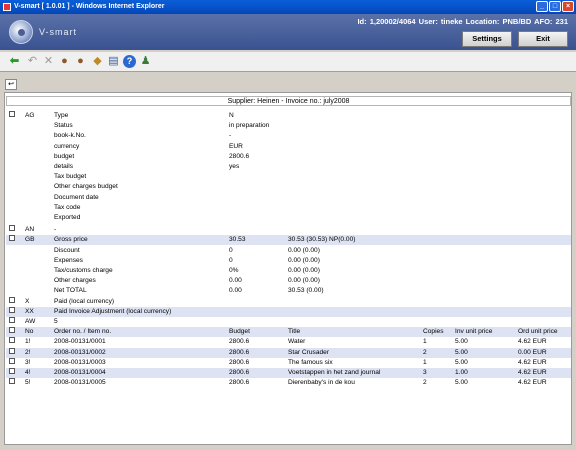 This screenshot has height=450, width=576. I want to click on copies: 3, so click(425, 372).